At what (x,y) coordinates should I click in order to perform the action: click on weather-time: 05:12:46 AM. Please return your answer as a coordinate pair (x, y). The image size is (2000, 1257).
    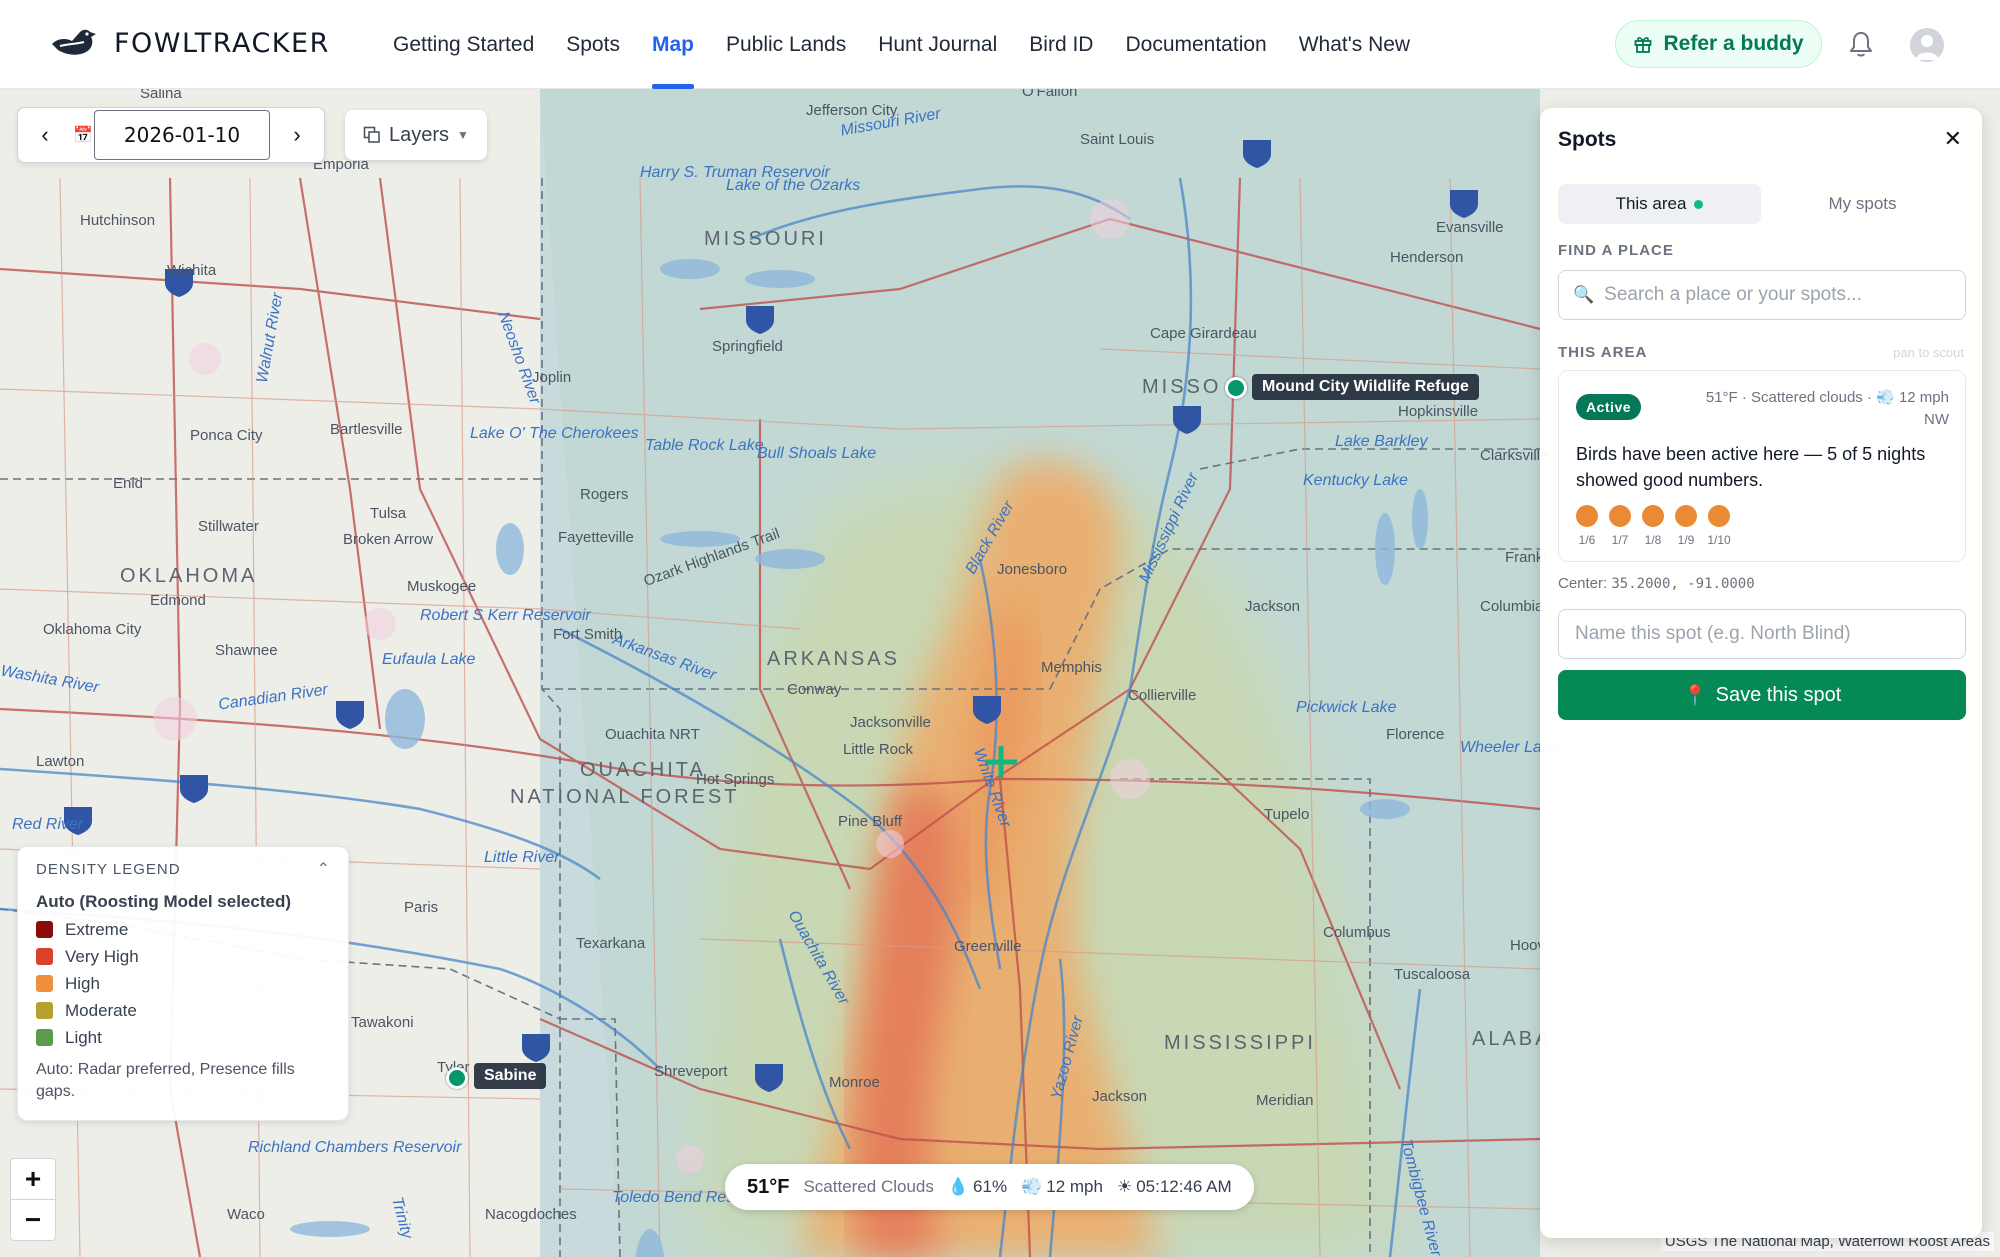
    Looking at the image, I should click on (1184, 1186).